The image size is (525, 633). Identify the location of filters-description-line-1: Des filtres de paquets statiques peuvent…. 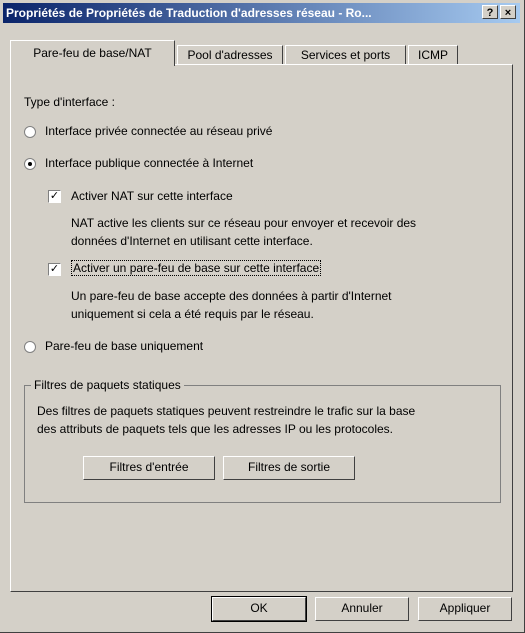
(226, 411).